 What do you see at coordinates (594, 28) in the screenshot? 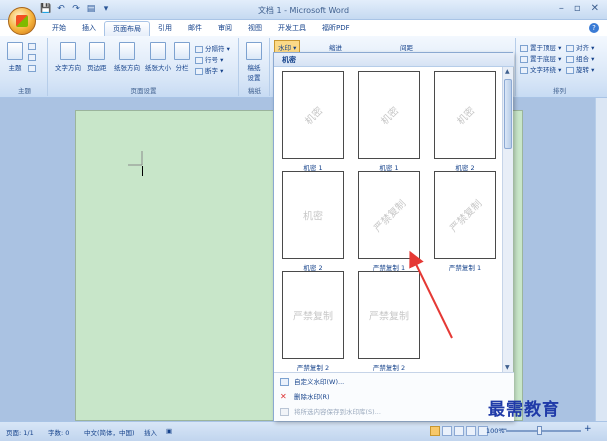
I see `help-icon: ?` at bounding box center [594, 28].